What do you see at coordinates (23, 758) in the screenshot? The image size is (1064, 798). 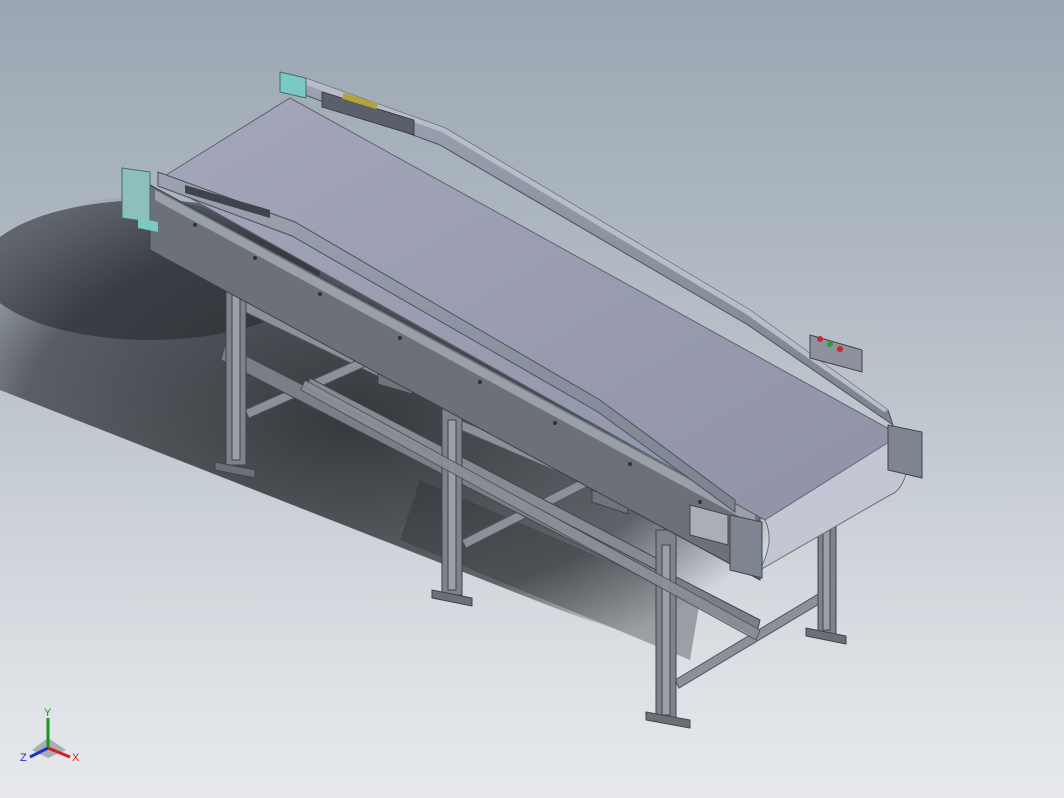 I see `z-axis-label: Z` at bounding box center [23, 758].